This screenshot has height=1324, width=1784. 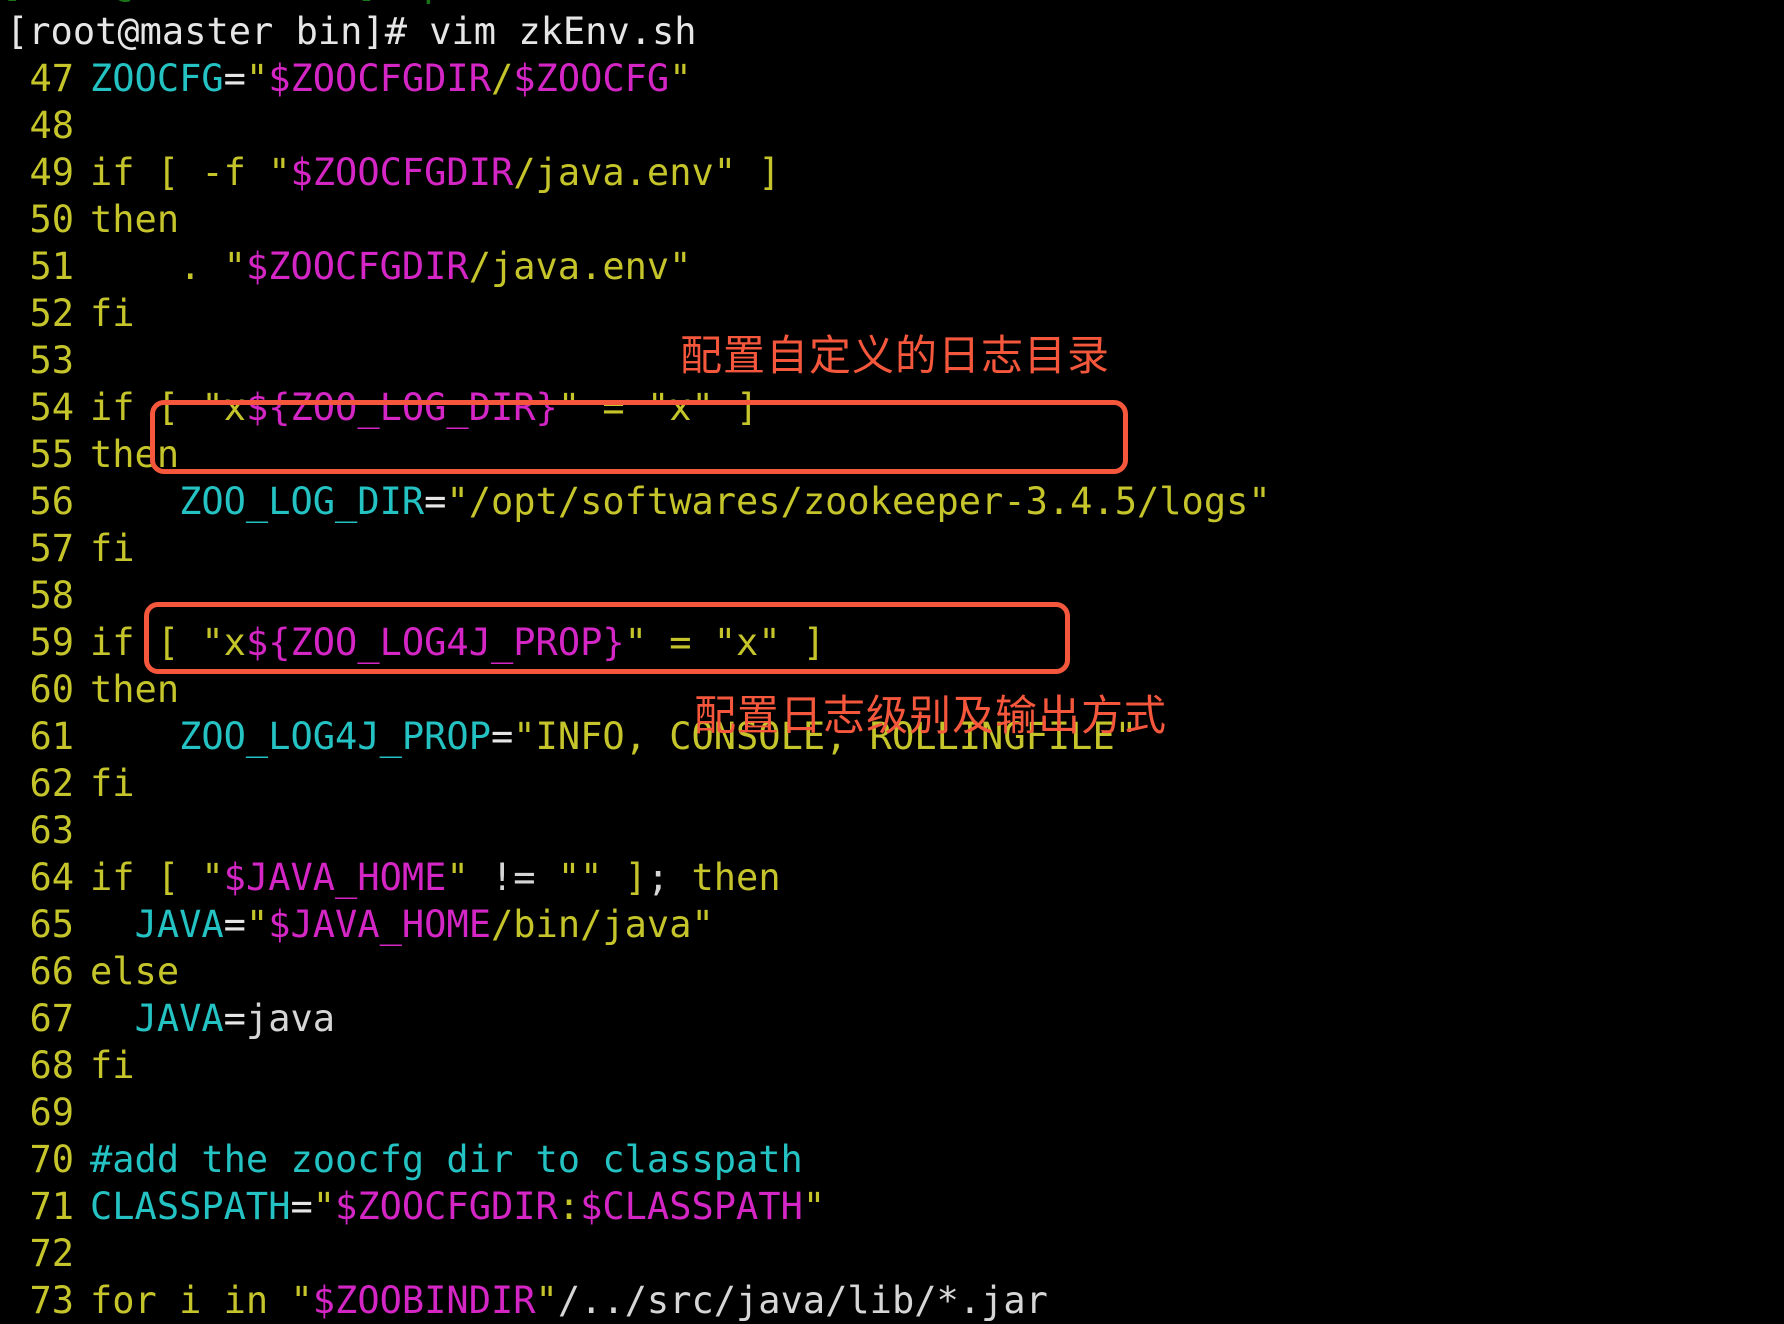 I want to click on code-line: 72, so click(x=892, y=1253).